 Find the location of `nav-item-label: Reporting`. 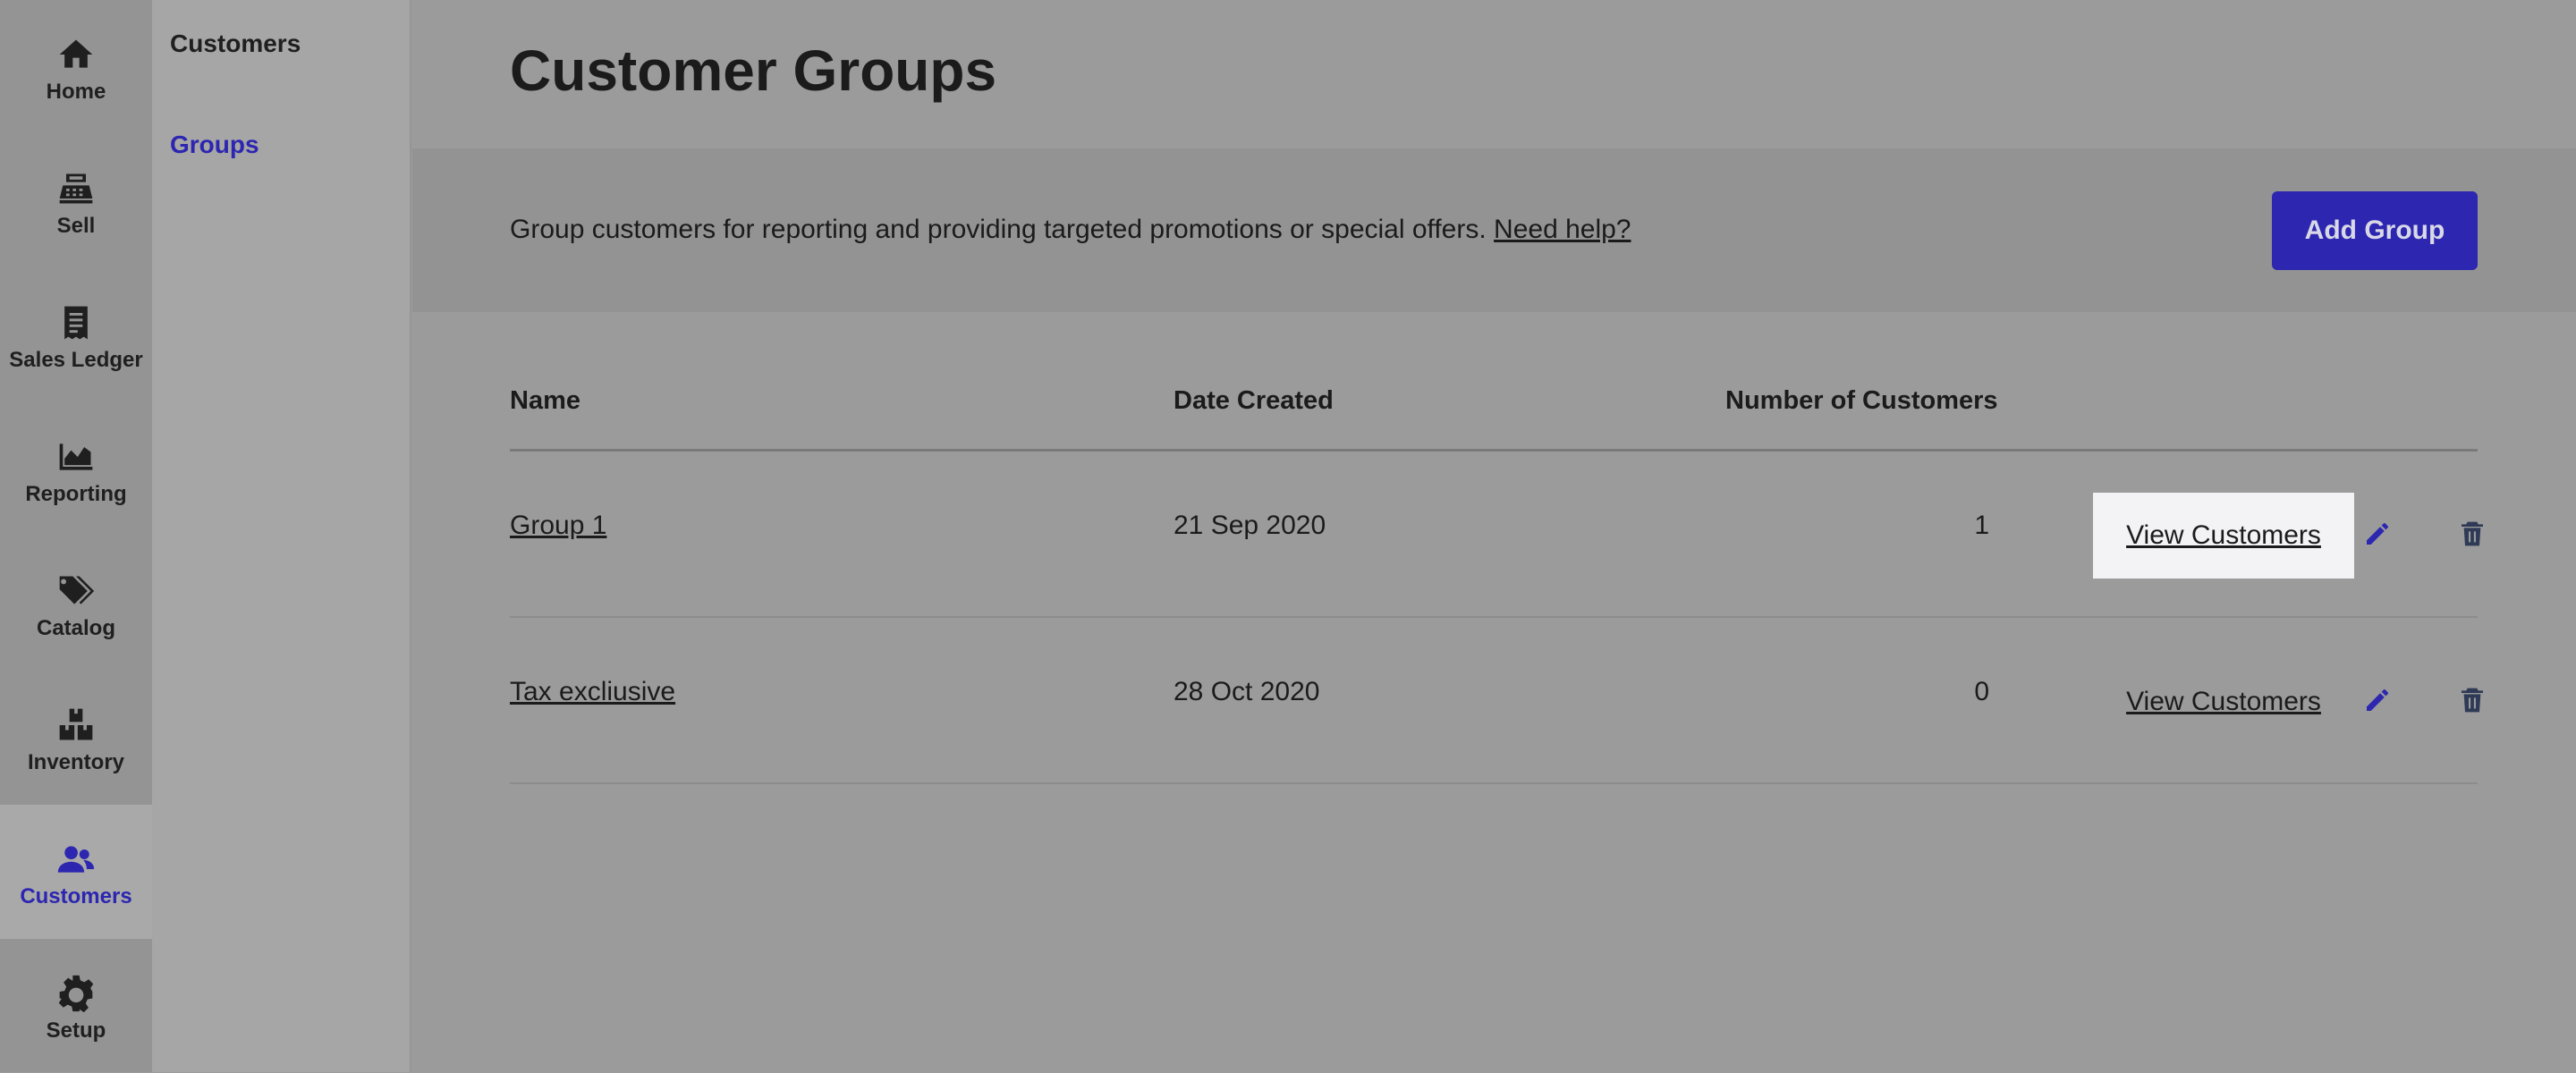

nav-item-label: Reporting is located at coordinates (76, 494).